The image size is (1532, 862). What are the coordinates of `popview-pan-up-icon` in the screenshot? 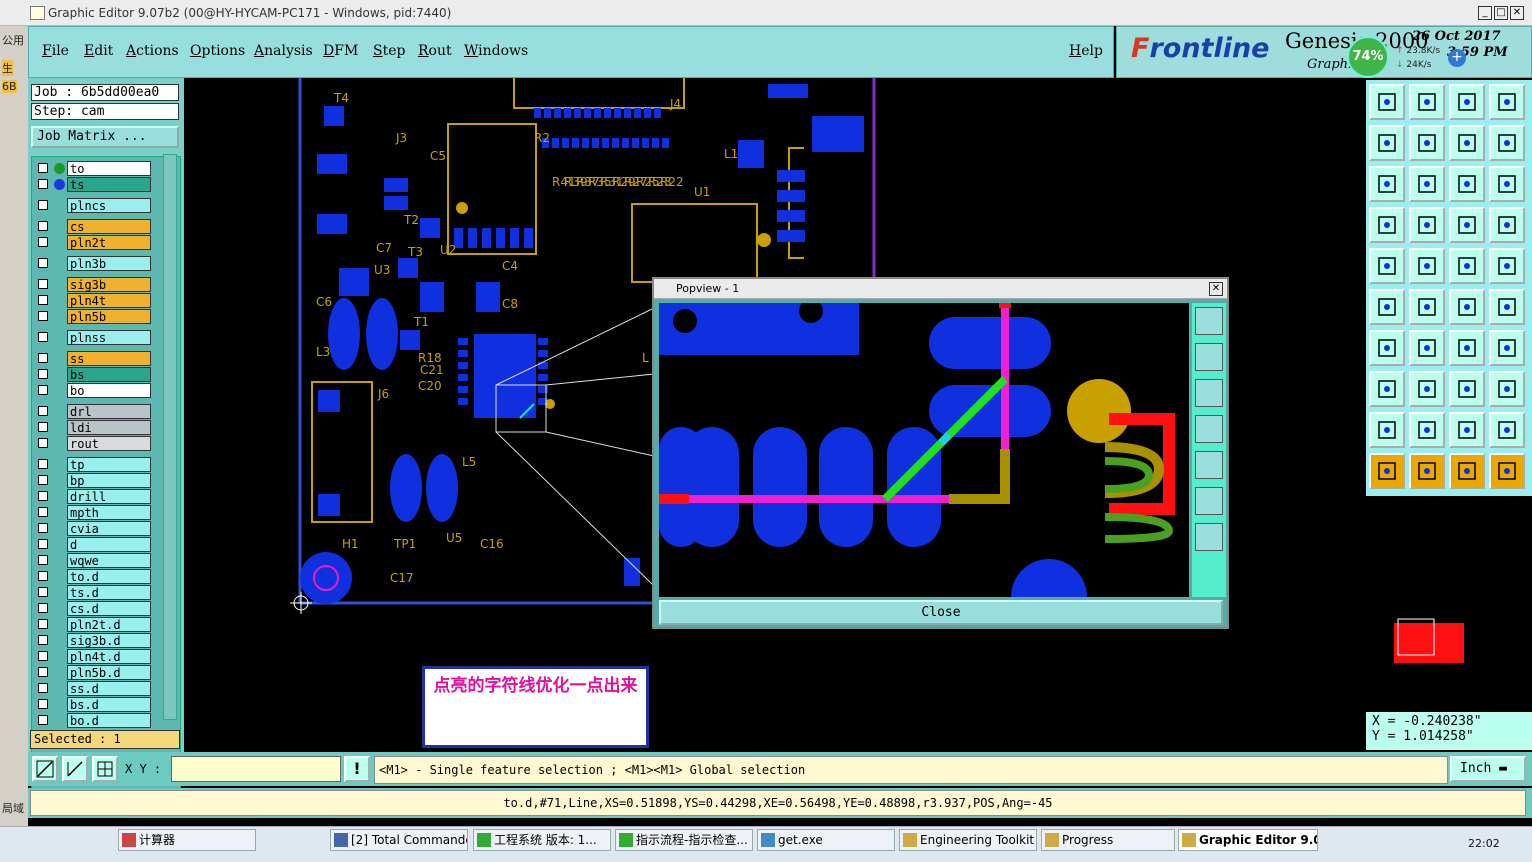 It's located at (1209, 357).